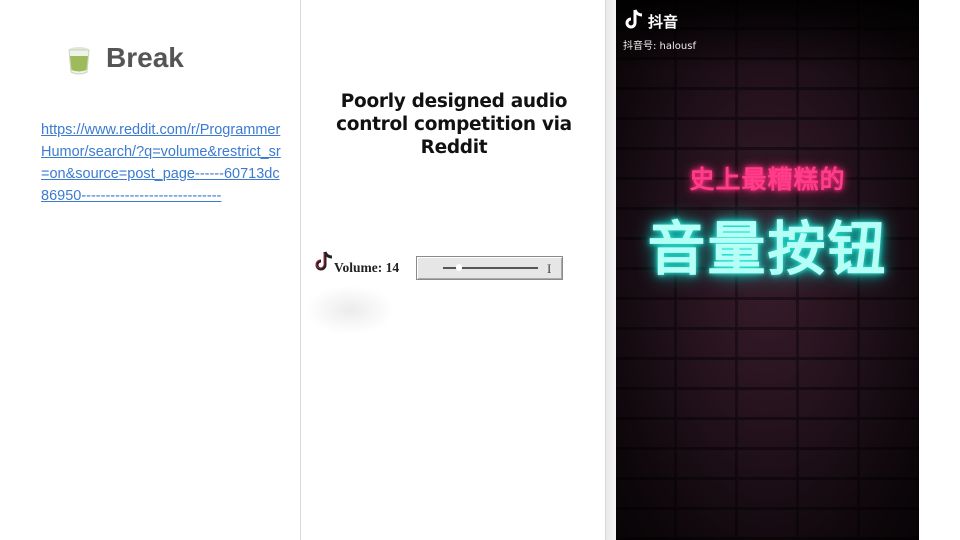 Image resolution: width=960 pixels, height=540 pixels. What do you see at coordinates (663, 22) in the screenshot?
I see `douyin-app-name: 抖音` at bounding box center [663, 22].